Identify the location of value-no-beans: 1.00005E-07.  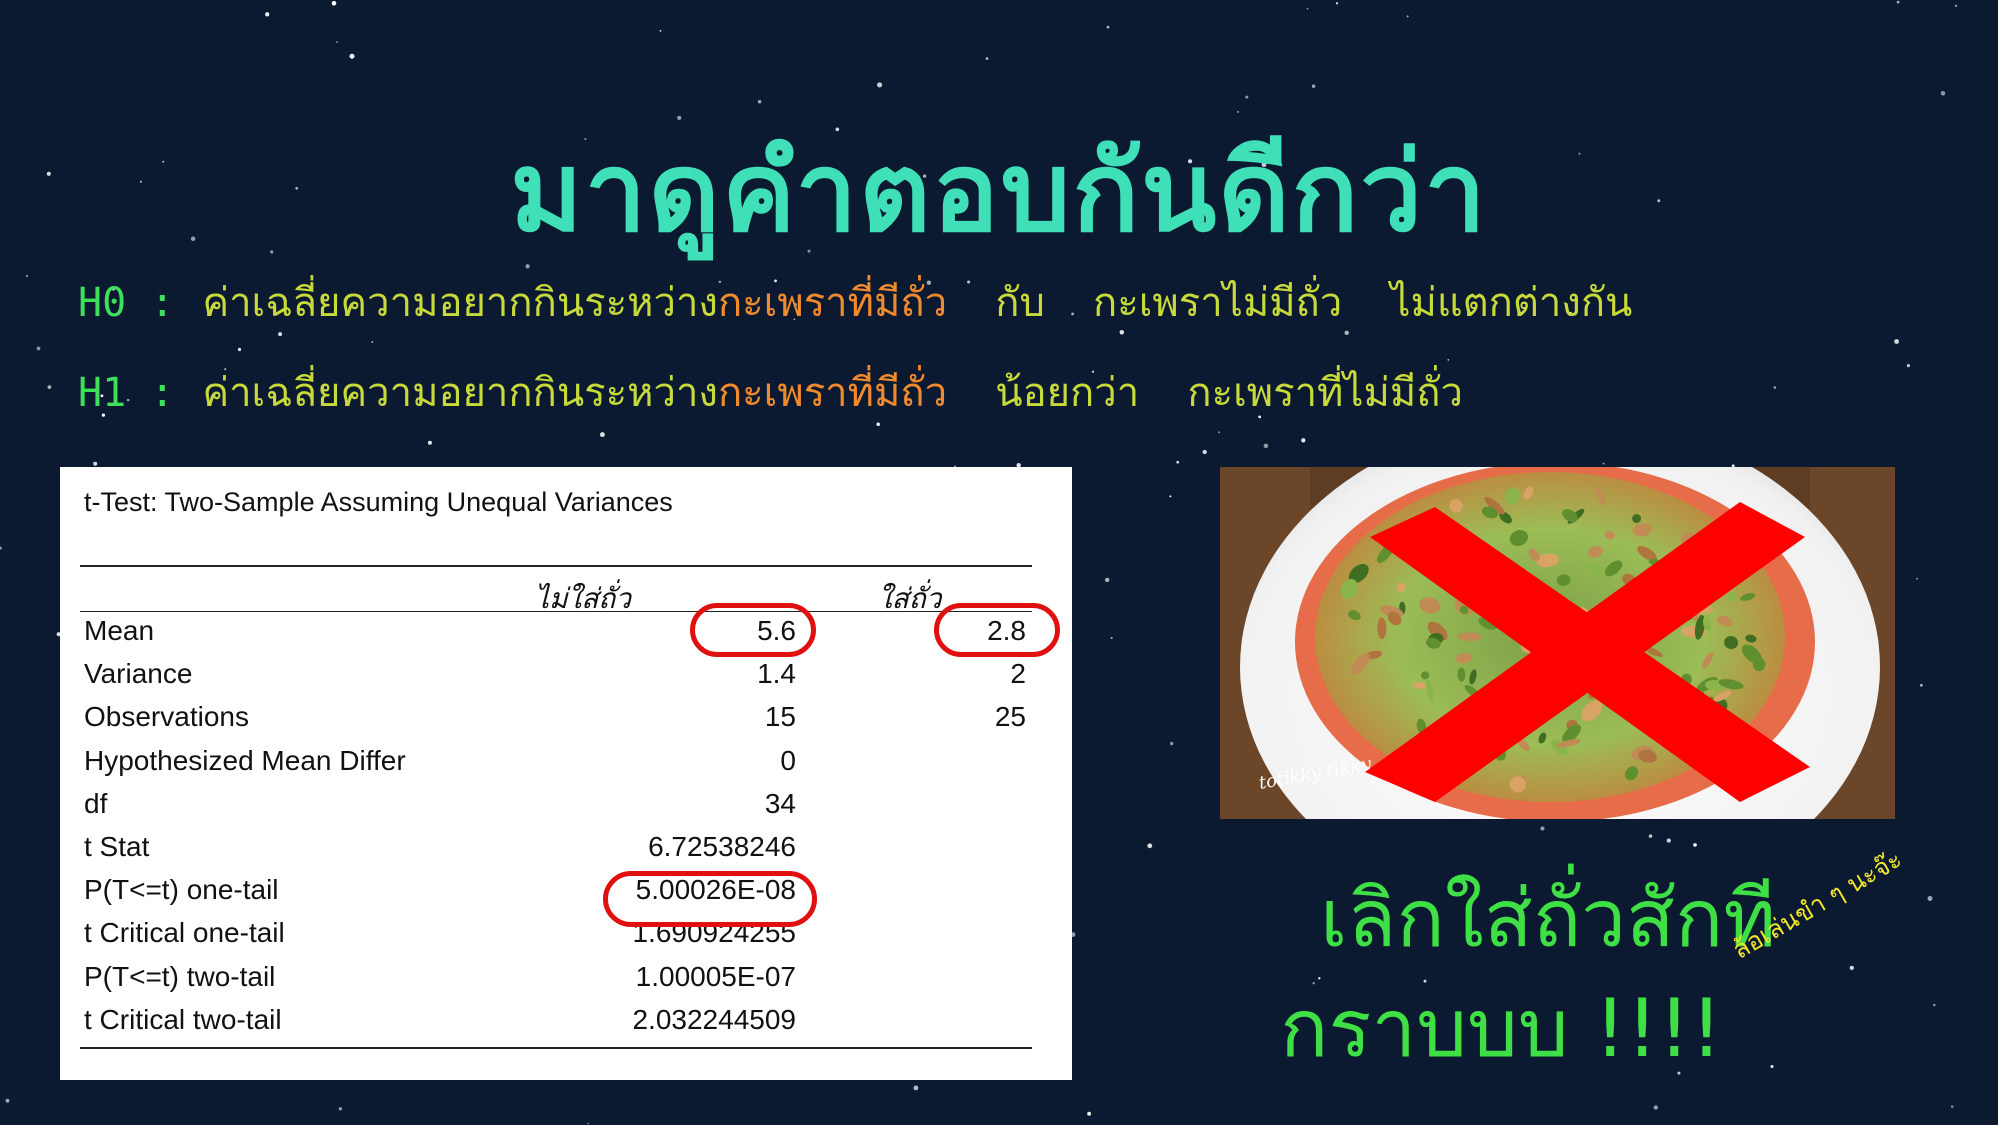
(715, 976).